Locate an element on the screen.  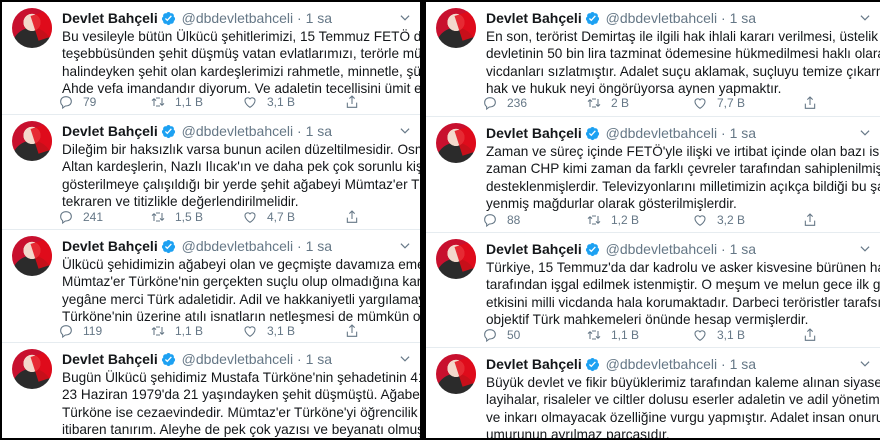
like-icon is located at coordinates (250, 331).